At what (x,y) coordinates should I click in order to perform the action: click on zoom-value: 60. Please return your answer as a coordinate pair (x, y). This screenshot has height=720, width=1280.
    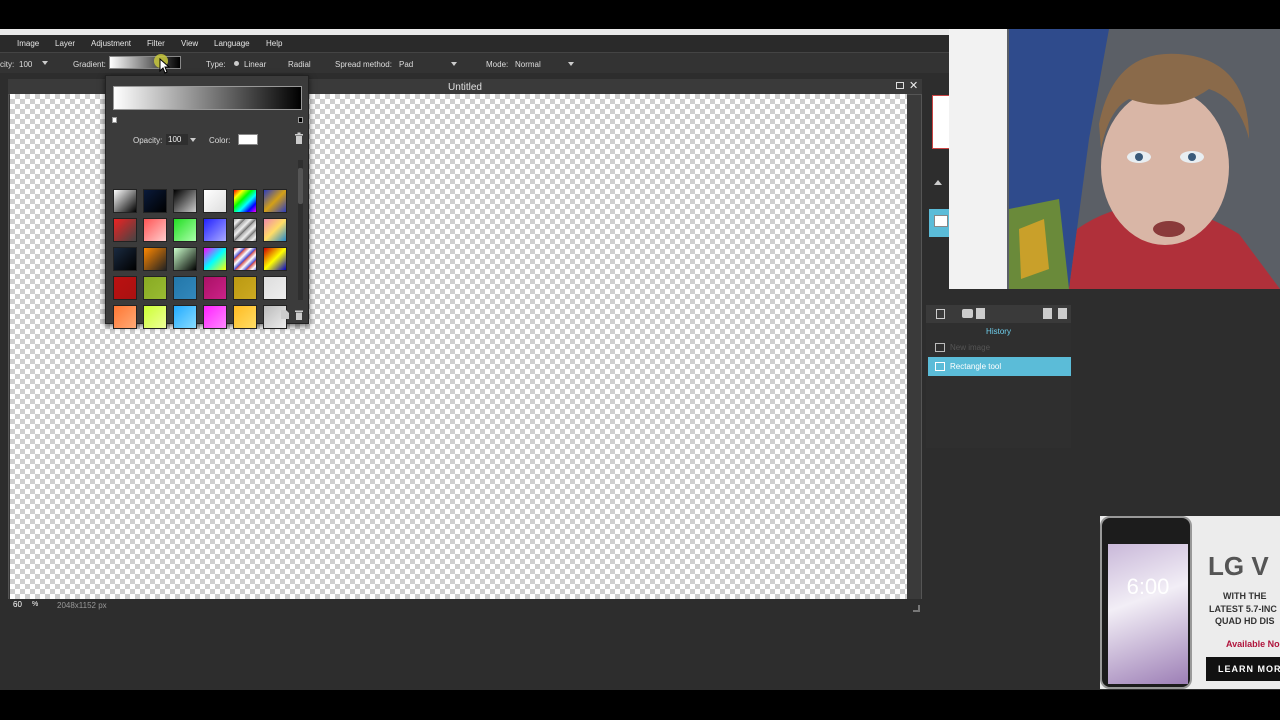
    Looking at the image, I should click on (17, 604).